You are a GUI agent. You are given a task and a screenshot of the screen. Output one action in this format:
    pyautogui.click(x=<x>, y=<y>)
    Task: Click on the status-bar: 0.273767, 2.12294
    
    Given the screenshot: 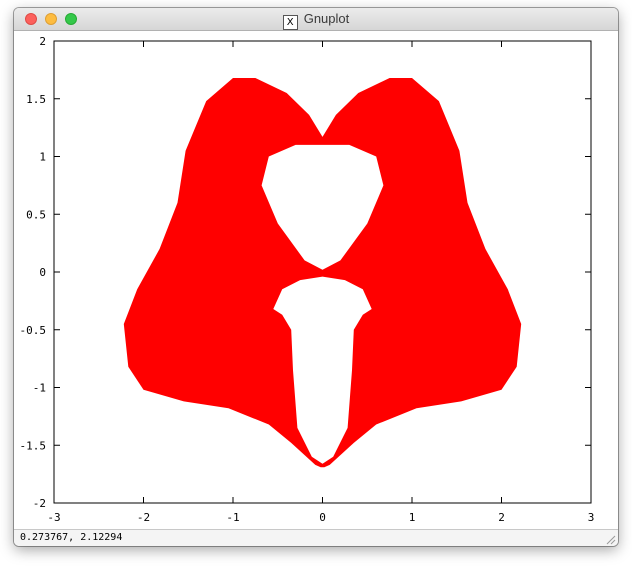 What is the action you would take?
    pyautogui.click(x=316, y=537)
    